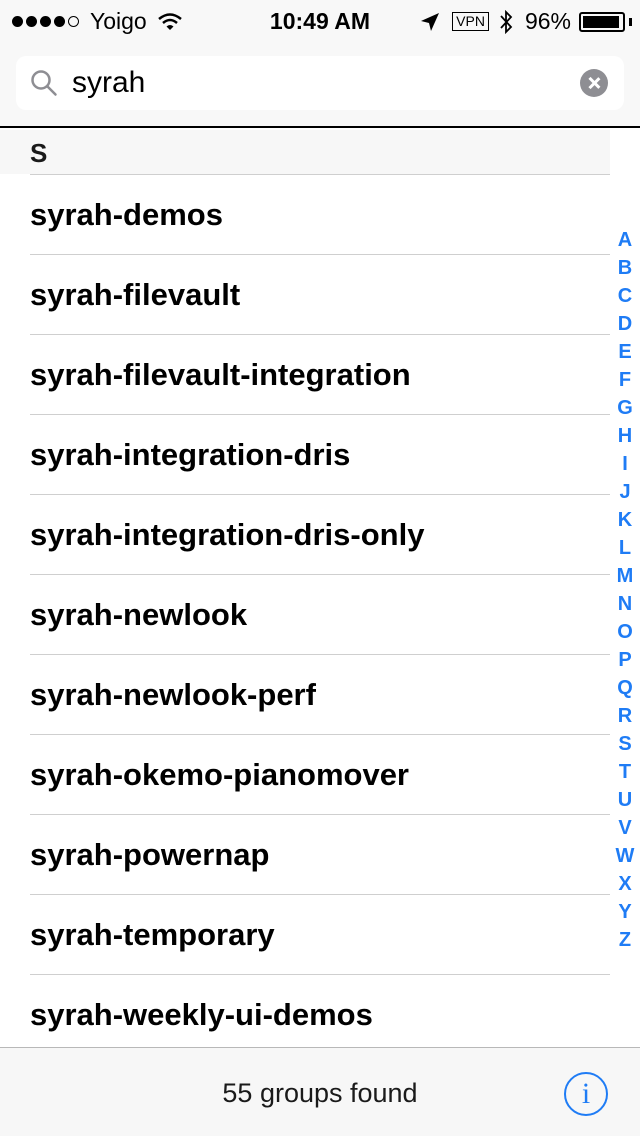  What do you see at coordinates (625, 492) in the screenshot?
I see `index-letter-j: J` at bounding box center [625, 492].